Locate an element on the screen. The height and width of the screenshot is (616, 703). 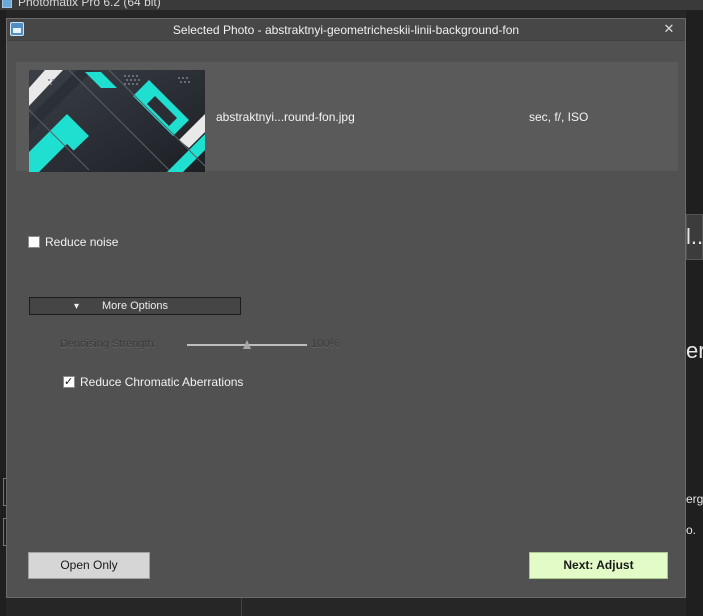
slider-thumb is located at coordinates (247, 344).